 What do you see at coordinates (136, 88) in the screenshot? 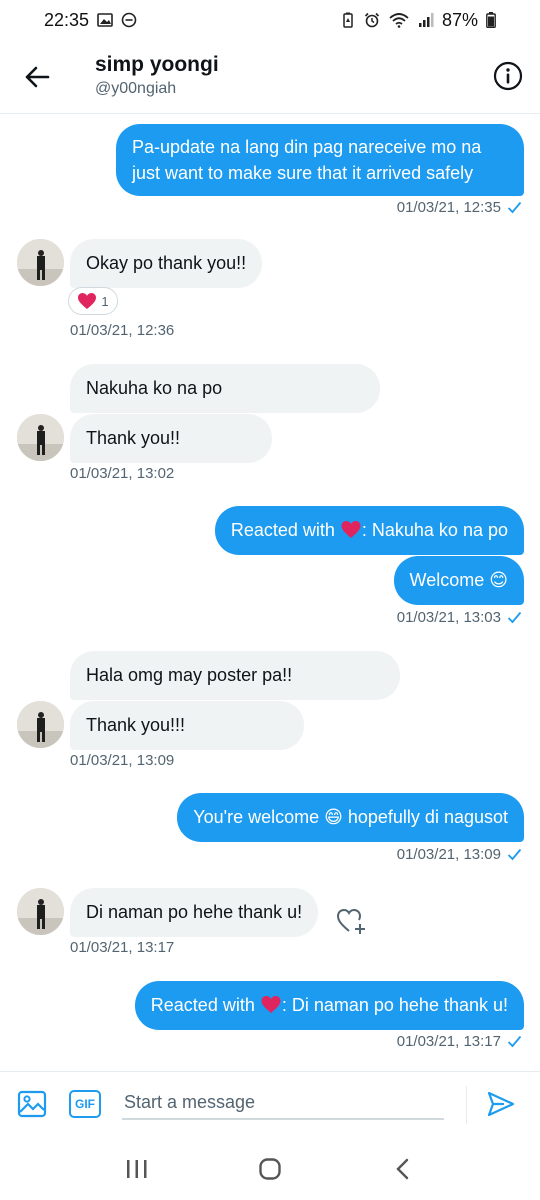
I see `conversation-handle: @y00ngiah` at bounding box center [136, 88].